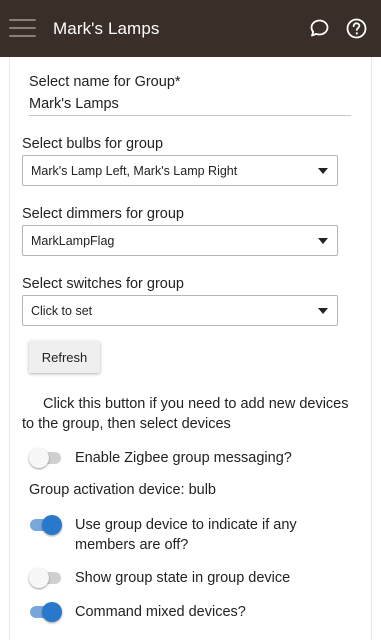 The image size is (381, 640). What do you see at coordinates (103, 214) in the screenshot?
I see `dimmers-select-label: Select dimmers for group` at bounding box center [103, 214].